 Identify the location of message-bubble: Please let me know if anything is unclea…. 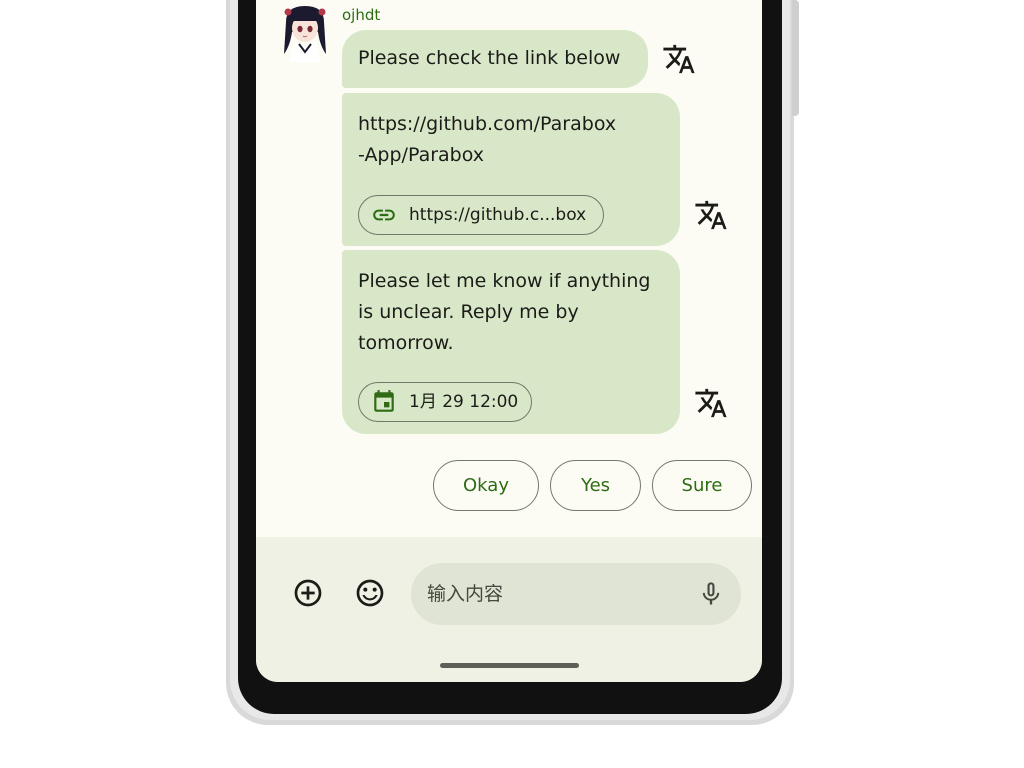
(511, 342).